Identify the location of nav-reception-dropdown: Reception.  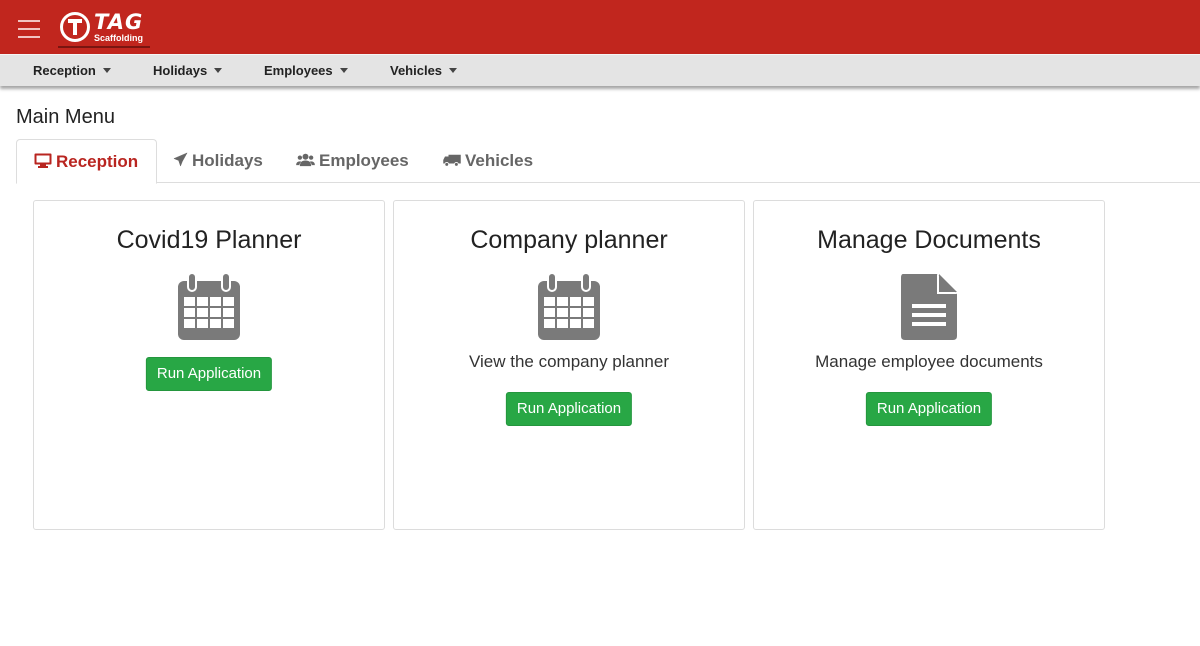
(72, 70).